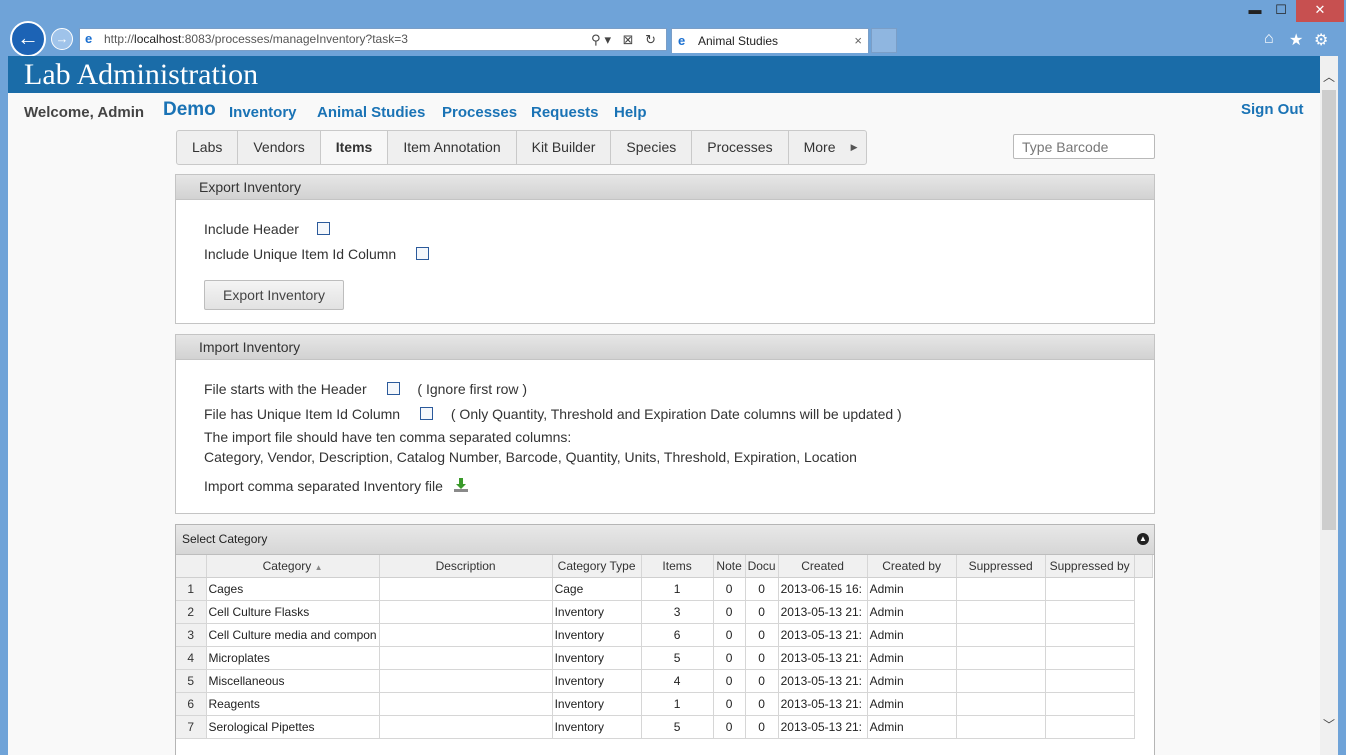  What do you see at coordinates (884, 40) in the screenshot?
I see `new-tab-button` at bounding box center [884, 40].